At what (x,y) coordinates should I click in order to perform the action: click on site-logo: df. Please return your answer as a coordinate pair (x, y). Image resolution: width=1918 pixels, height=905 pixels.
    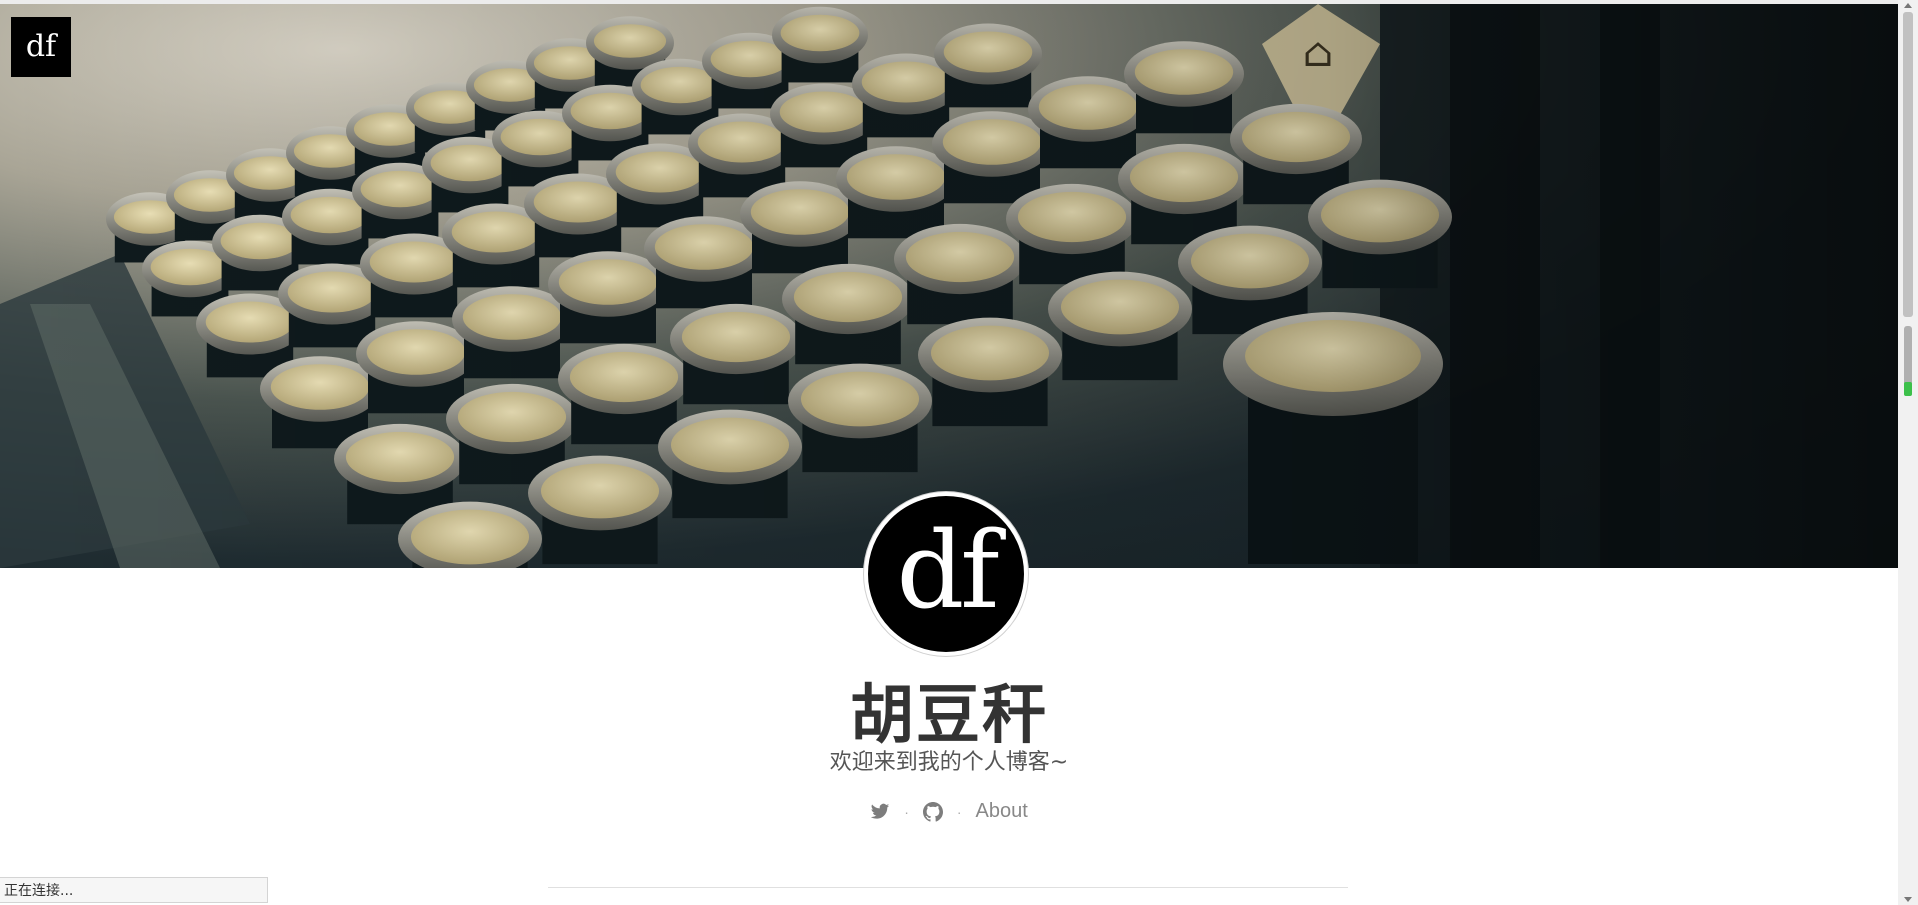
    Looking at the image, I should click on (41, 47).